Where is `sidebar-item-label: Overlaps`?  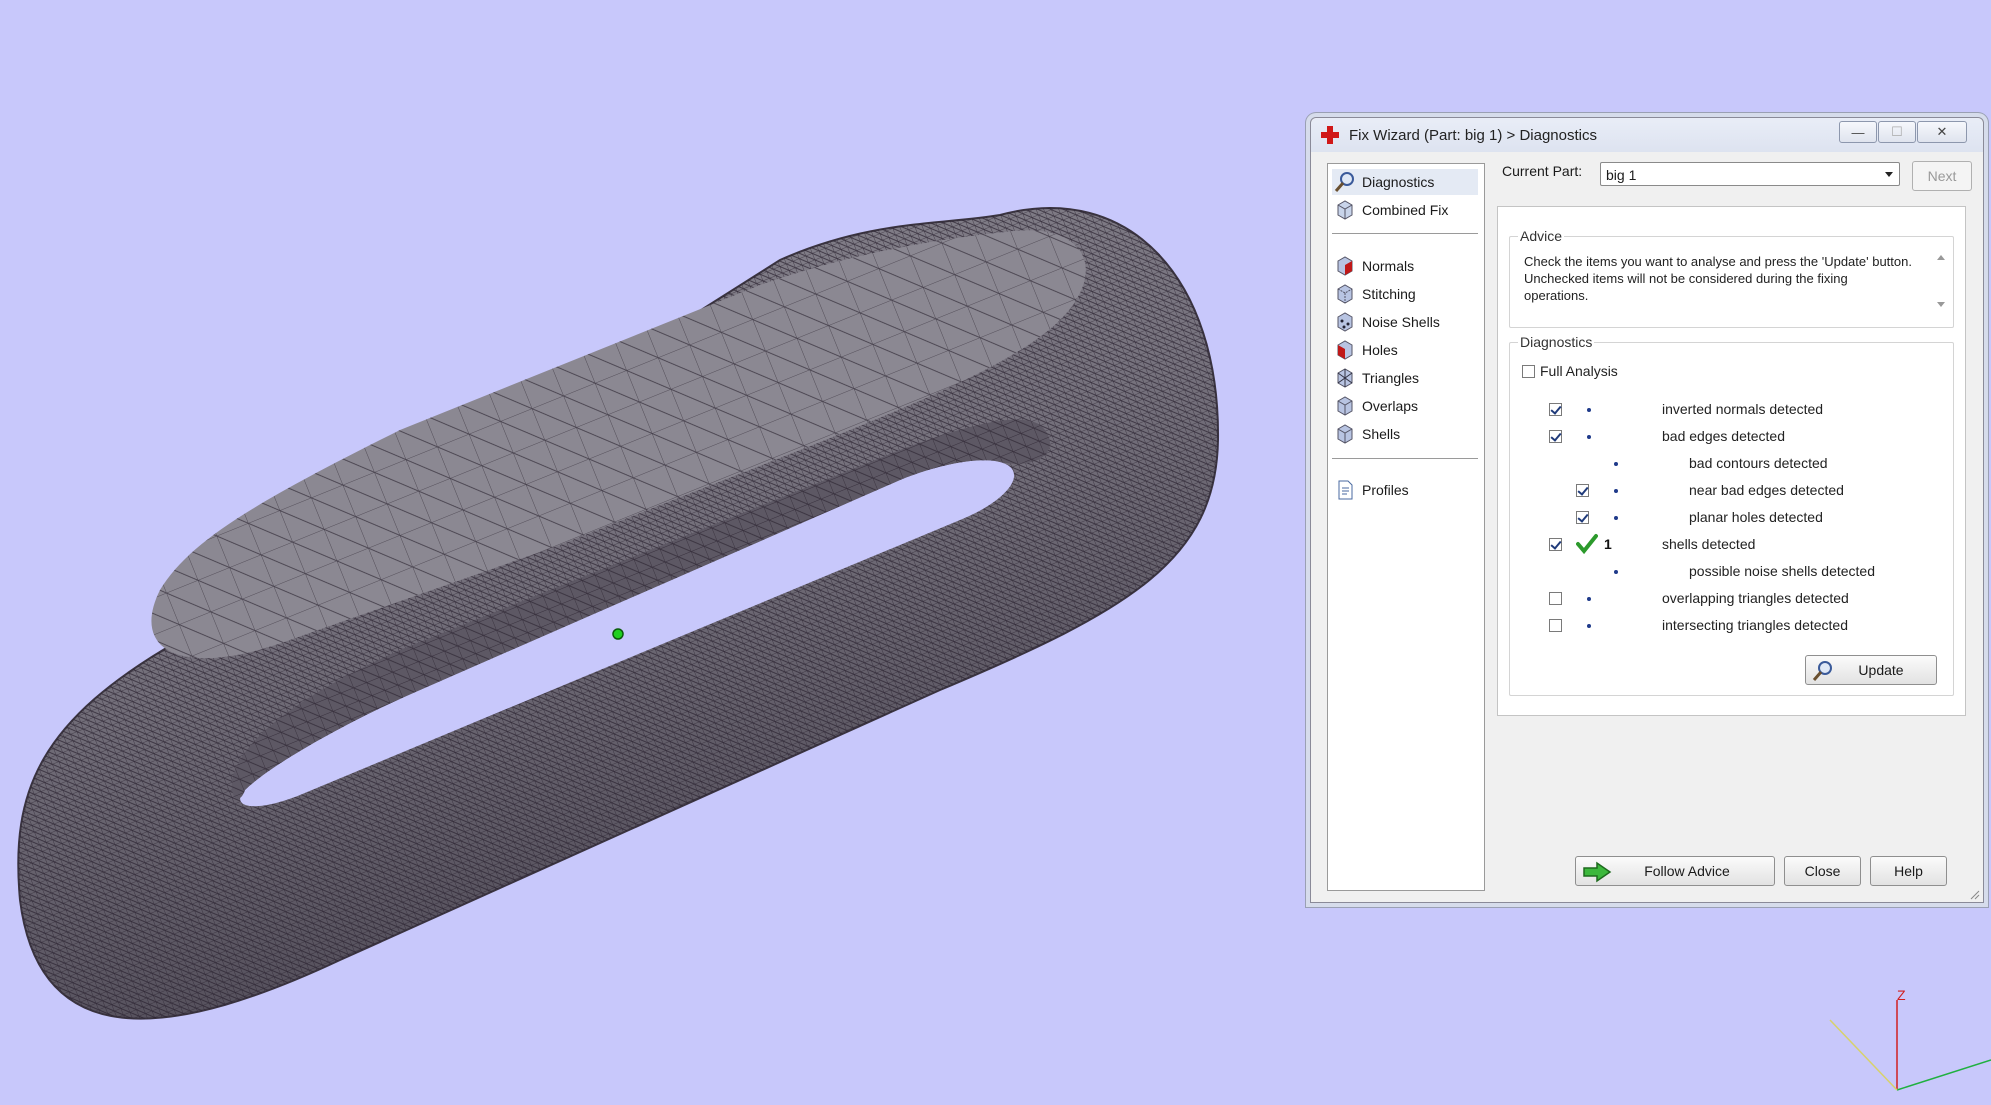 sidebar-item-label: Overlaps is located at coordinates (1390, 406).